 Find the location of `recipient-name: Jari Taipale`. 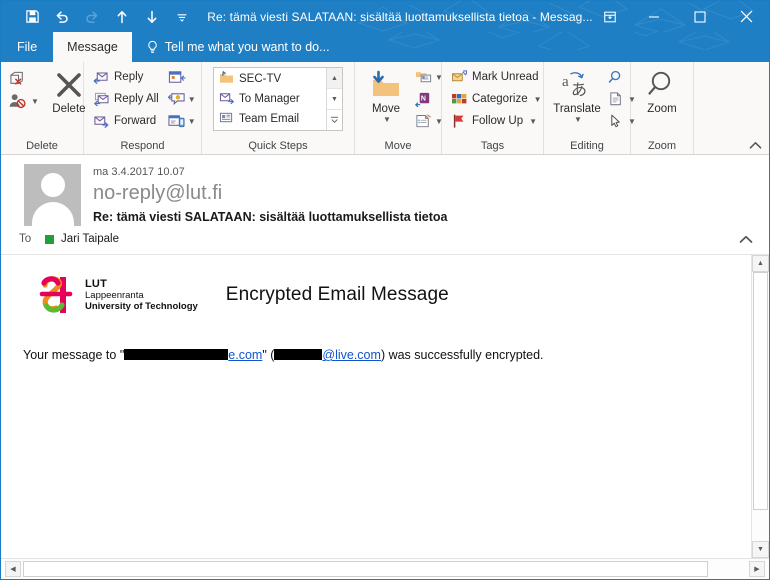

recipient-name: Jari Taipale is located at coordinates (90, 239).